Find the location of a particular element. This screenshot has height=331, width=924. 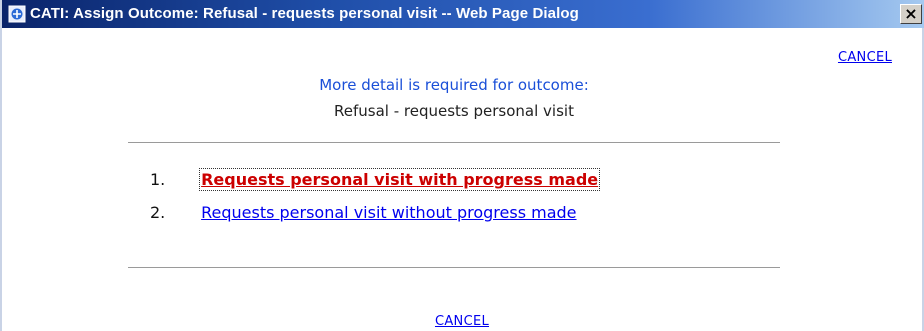

option-number: 1. is located at coordinates (158, 179).